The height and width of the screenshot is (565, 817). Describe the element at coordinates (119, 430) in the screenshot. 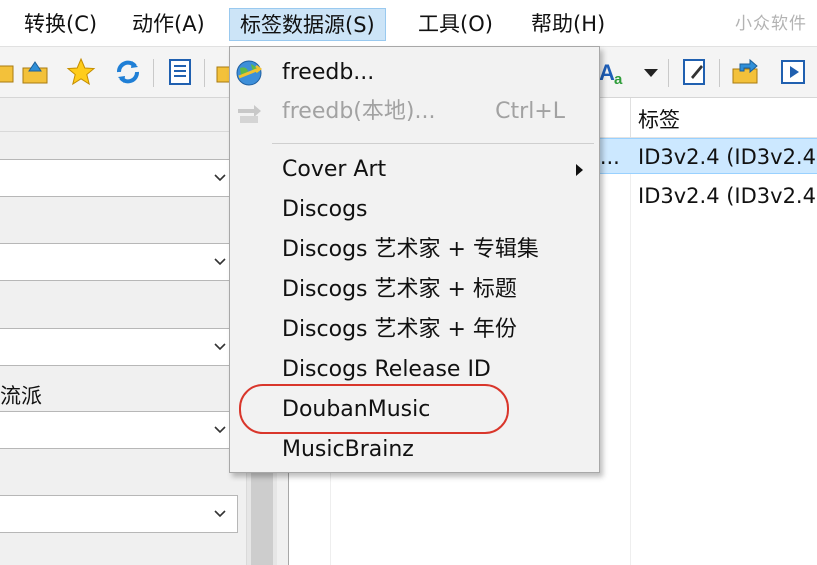

I see `genre-combo` at that location.